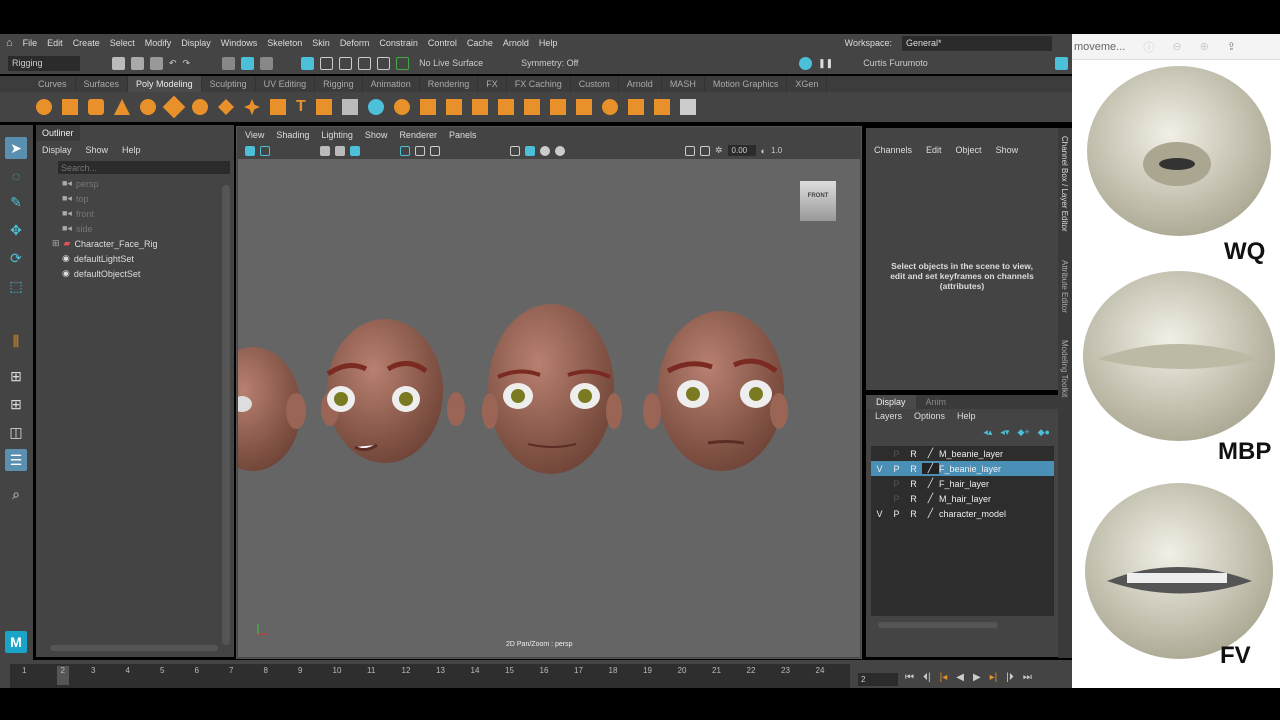  What do you see at coordinates (456, 63) in the screenshot?
I see `live-surface-field: No Live Surface` at bounding box center [456, 63].